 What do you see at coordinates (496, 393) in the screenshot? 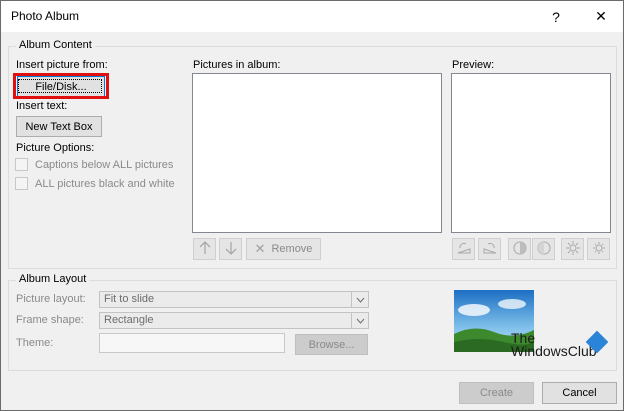
I see `create-button: Create` at bounding box center [496, 393].